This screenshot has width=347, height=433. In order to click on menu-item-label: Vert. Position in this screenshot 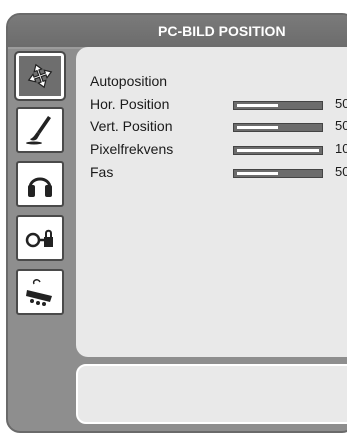, I will do `click(131, 126)`.